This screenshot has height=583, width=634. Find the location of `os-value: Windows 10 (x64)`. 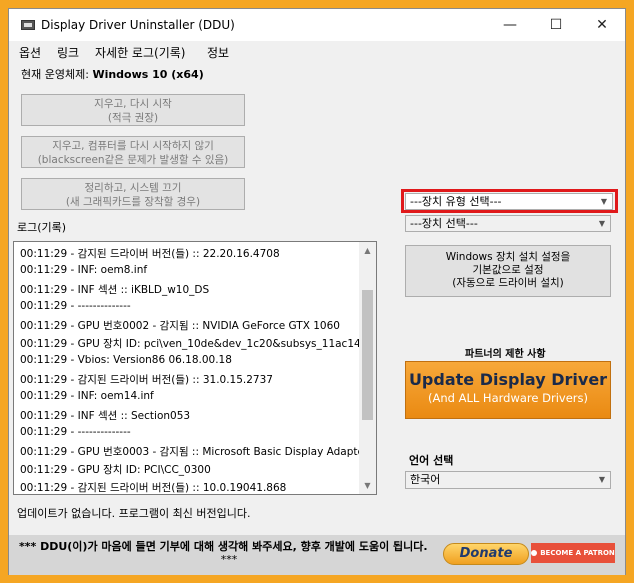

os-value: Windows 10 (x64) is located at coordinates (148, 74).